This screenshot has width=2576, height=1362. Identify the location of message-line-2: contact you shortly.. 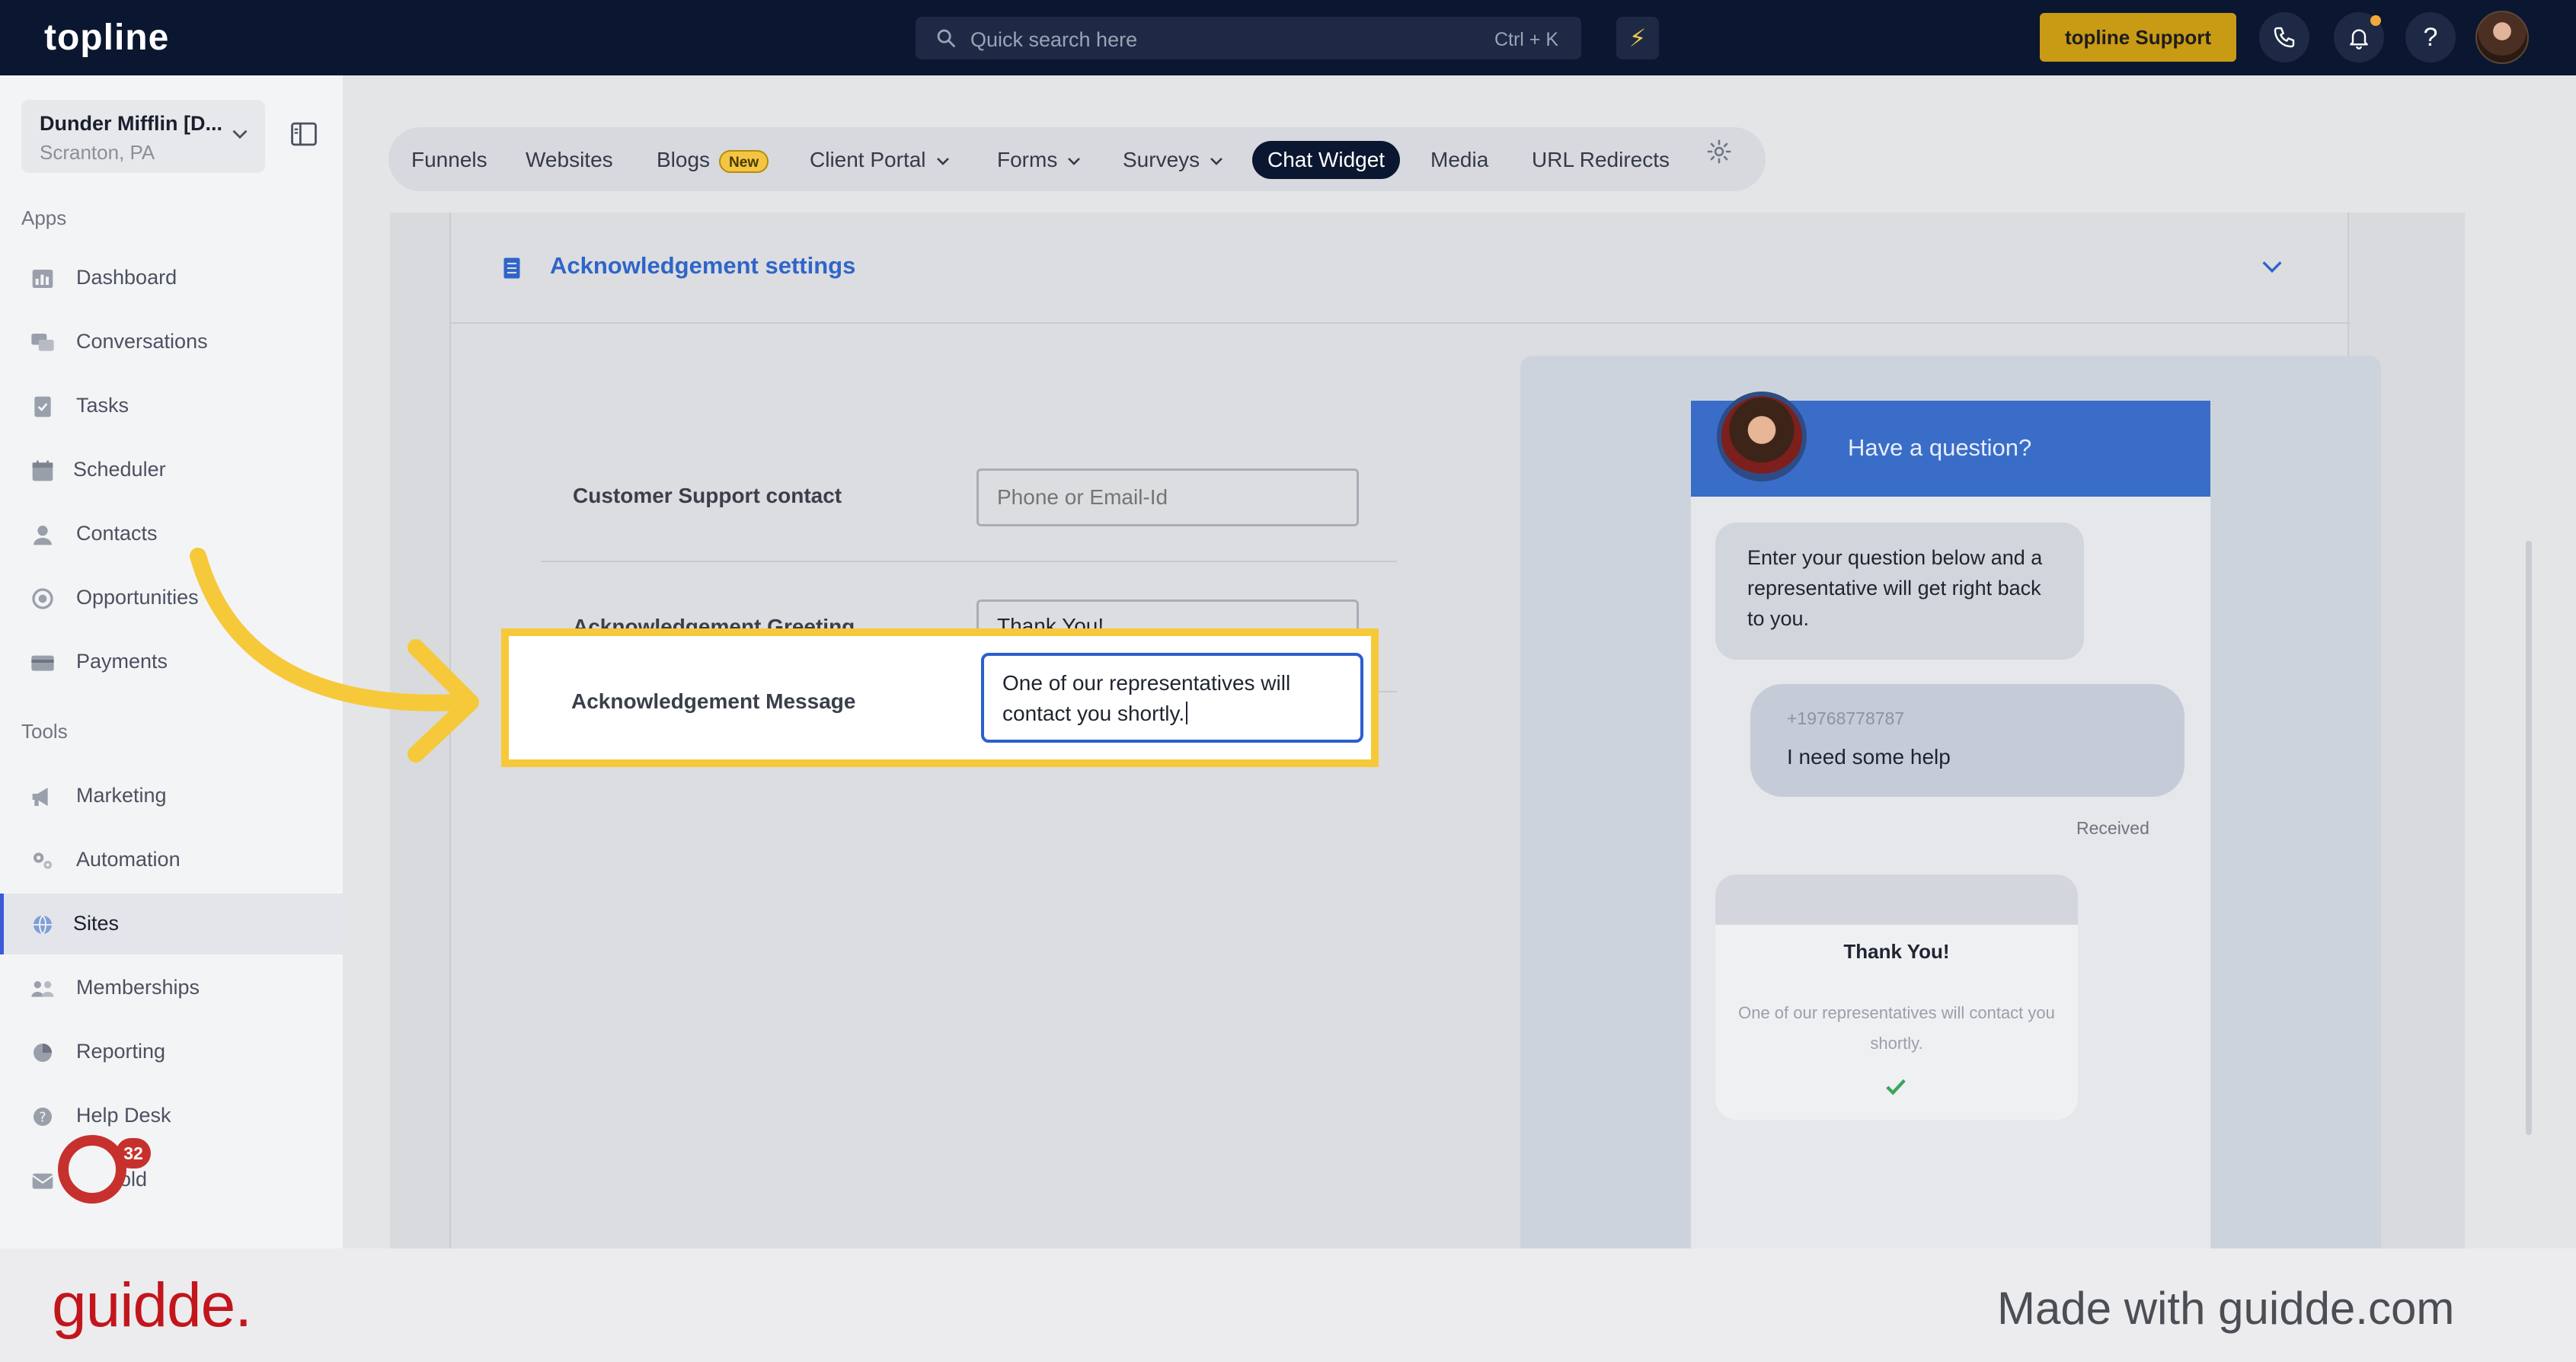
(1172, 714).